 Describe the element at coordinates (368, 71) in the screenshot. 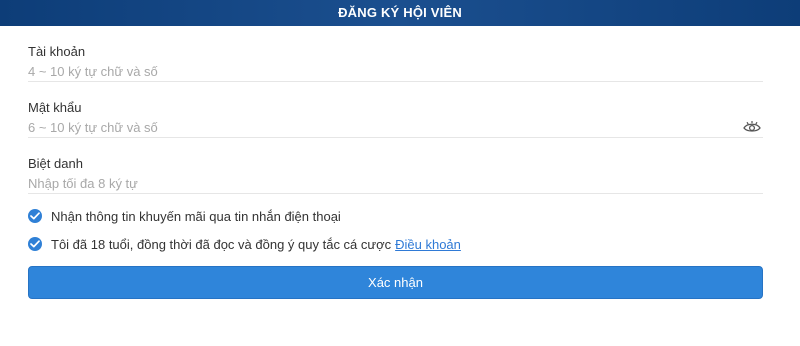

I see `username-input` at that location.